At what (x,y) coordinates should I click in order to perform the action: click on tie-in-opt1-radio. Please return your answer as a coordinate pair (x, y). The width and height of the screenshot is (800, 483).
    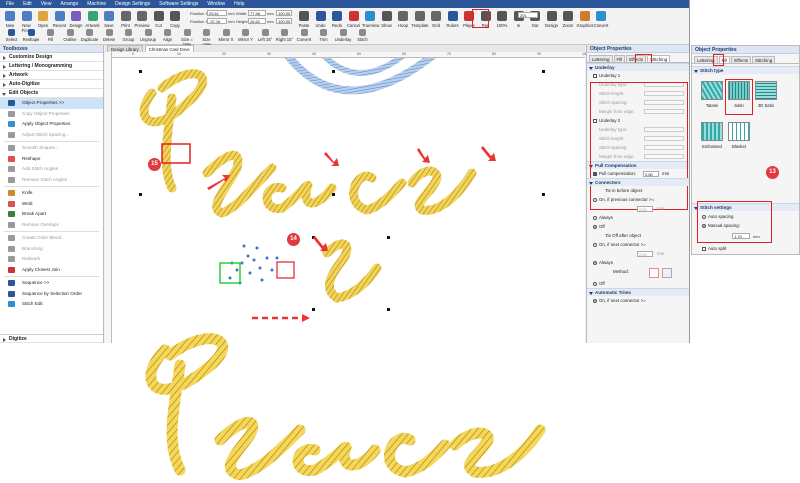
    Looking at the image, I should click on (595, 199).